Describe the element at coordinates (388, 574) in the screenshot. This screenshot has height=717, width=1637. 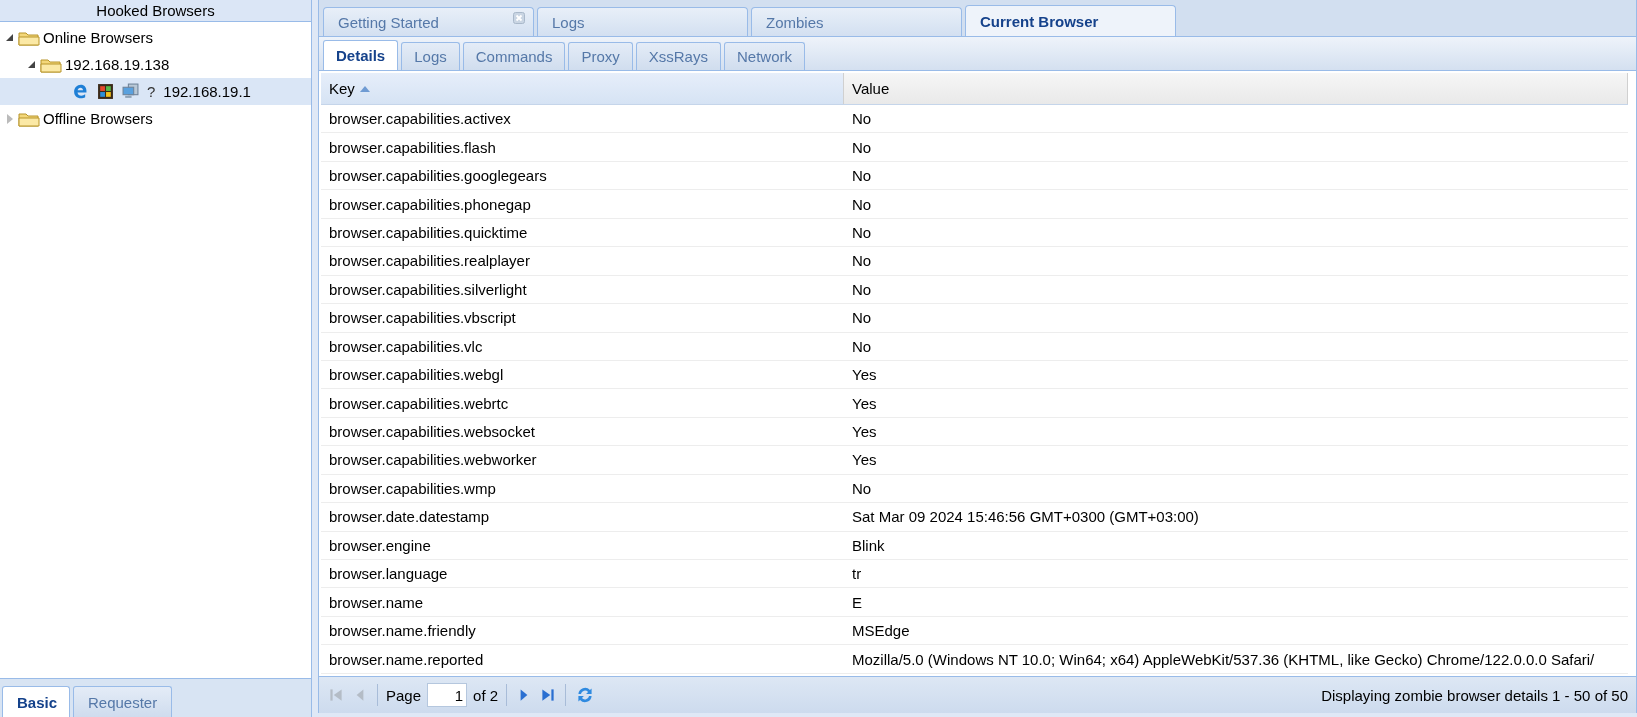
I see `table-cell-text: browser.language` at that location.